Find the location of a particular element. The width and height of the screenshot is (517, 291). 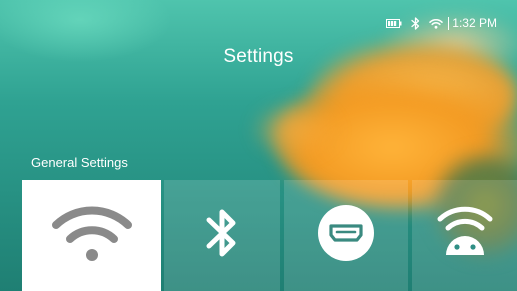

android-wifi-icon is located at coordinates (465, 235).